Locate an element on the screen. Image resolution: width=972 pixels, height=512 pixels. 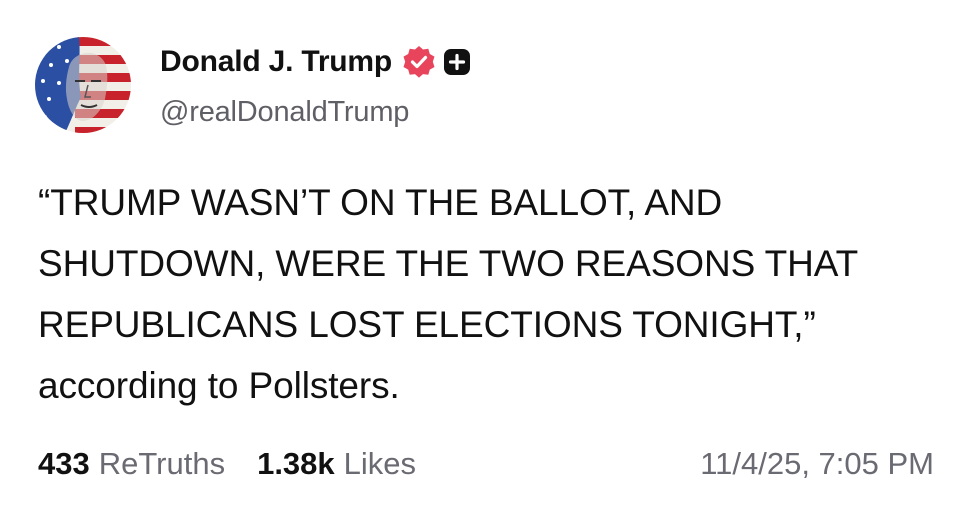
avatar is located at coordinates (83, 85).